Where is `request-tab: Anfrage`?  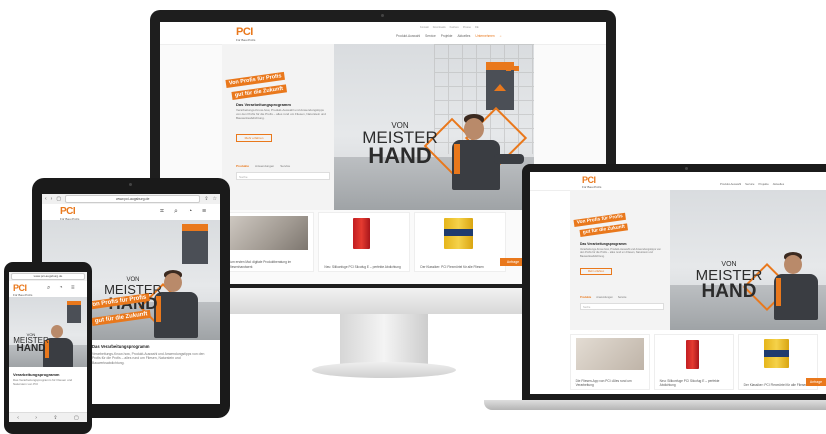 request-tab: Anfrage is located at coordinates (816, 382).